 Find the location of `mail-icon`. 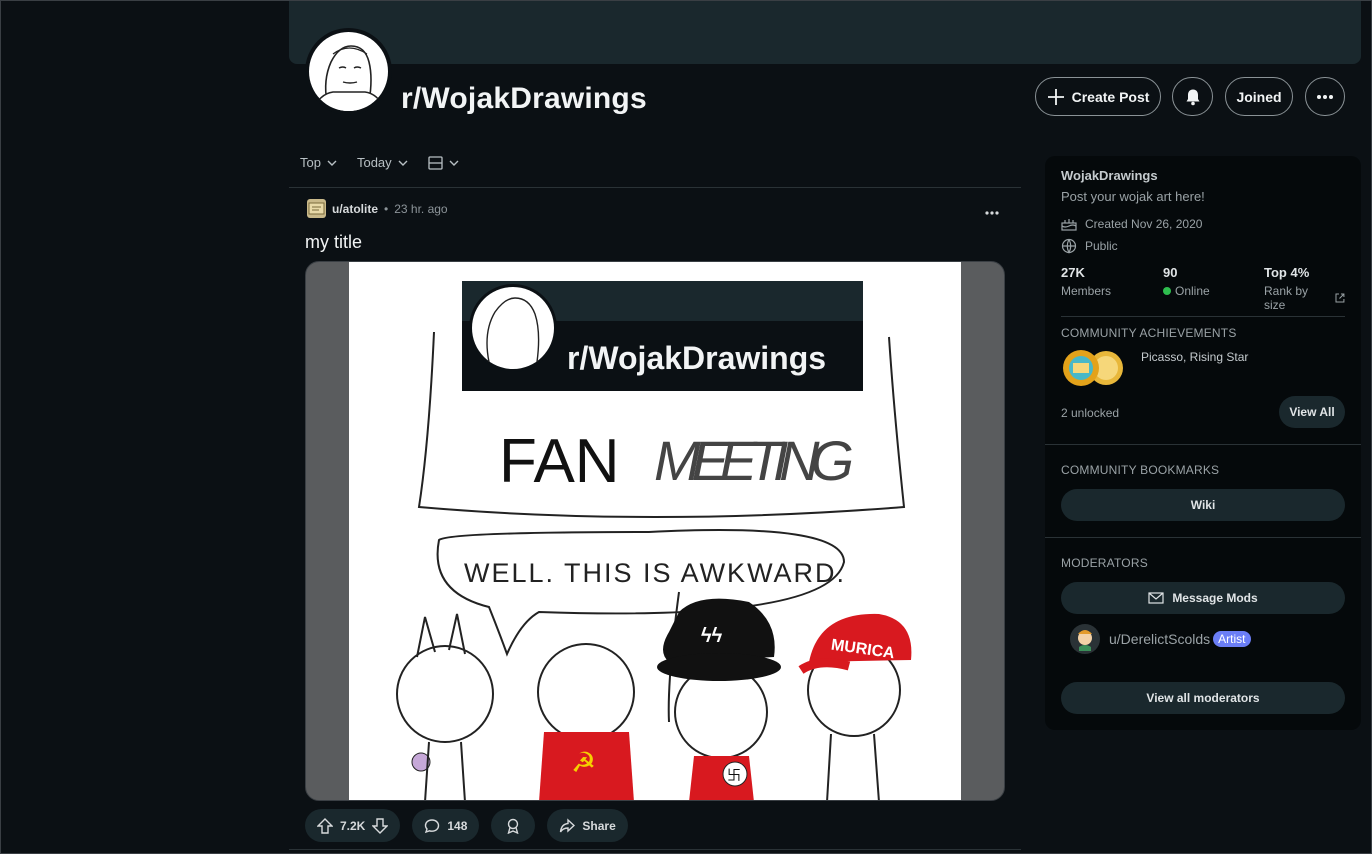

mail-icon is located at coordinates (1156, 598).